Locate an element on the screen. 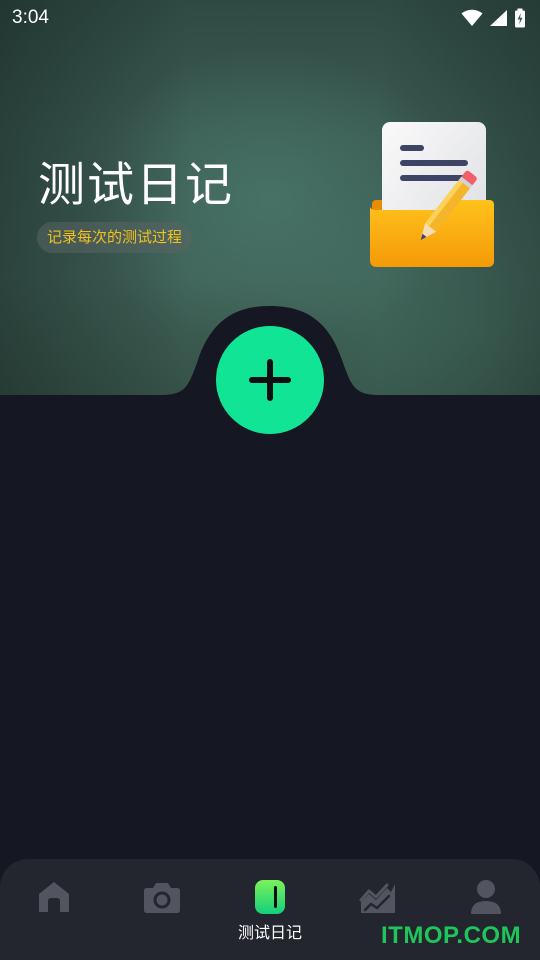 This screenshot has width=540, height=960. notebook-pencil-icon is located at coordinates (432, 194).